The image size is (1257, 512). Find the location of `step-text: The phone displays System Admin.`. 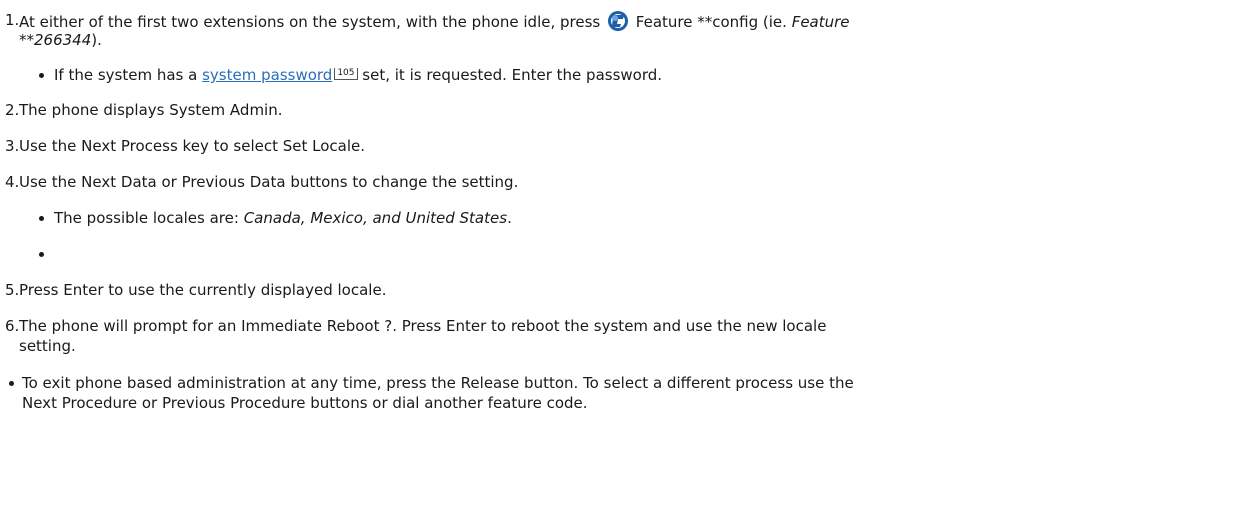

step-text: The phone displays System Admin. is located at coordinates (151, 110).